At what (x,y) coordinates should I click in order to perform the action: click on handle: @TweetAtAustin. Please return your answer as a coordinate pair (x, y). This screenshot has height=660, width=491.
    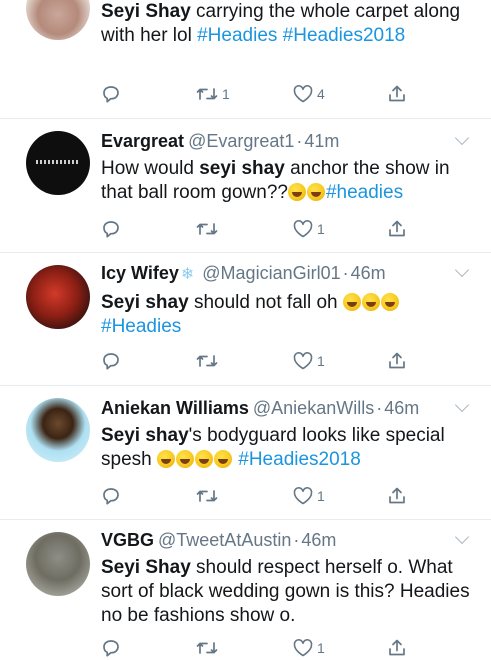
    Looking at the image, I should click on (224, 540).